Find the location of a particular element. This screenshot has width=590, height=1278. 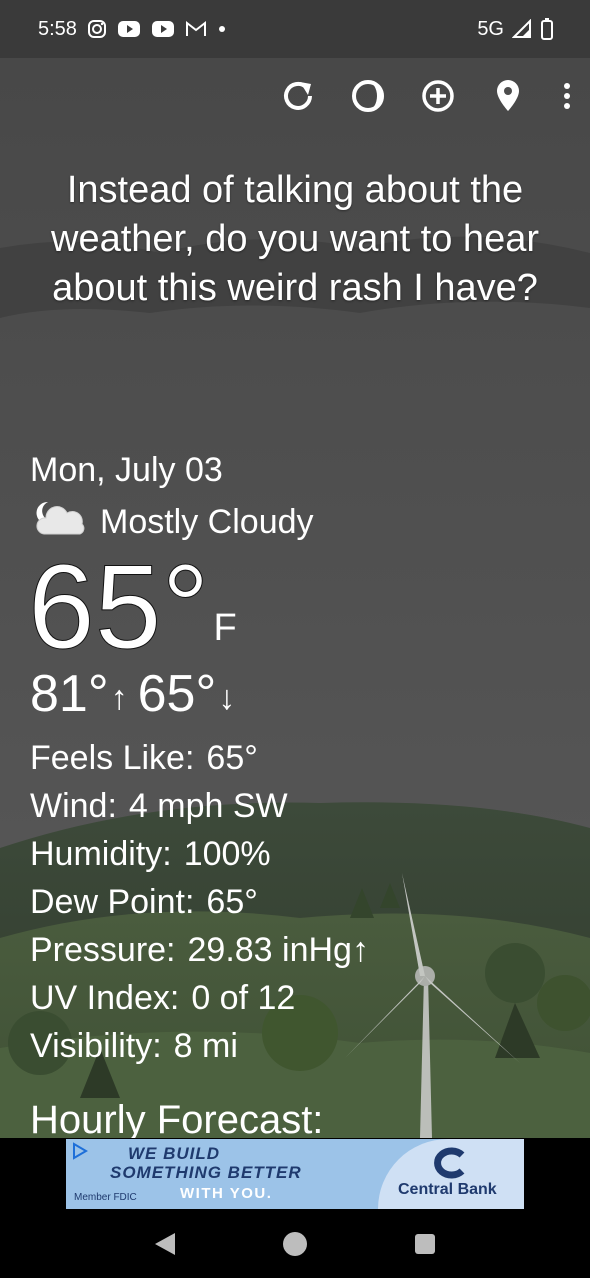

home-icon is located at coordinates (295, 1244).